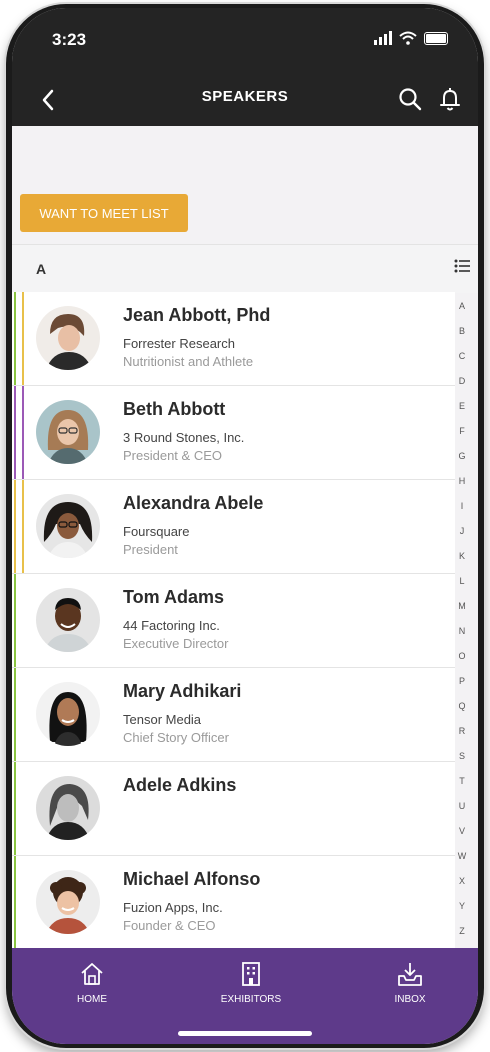 This screenshot has width=490, height=1052. I want to click on speaker-title: Nutritionist and Athlete, so click(188, 361).